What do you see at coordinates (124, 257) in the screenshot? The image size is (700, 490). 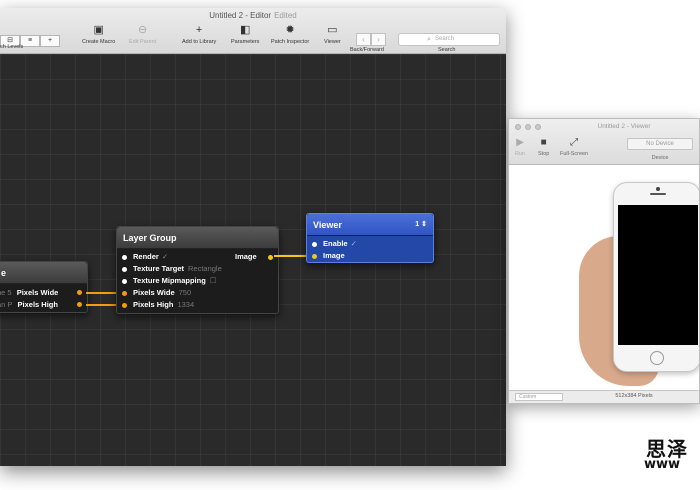 I see `input-port-render` at bounding box center [124, 257].